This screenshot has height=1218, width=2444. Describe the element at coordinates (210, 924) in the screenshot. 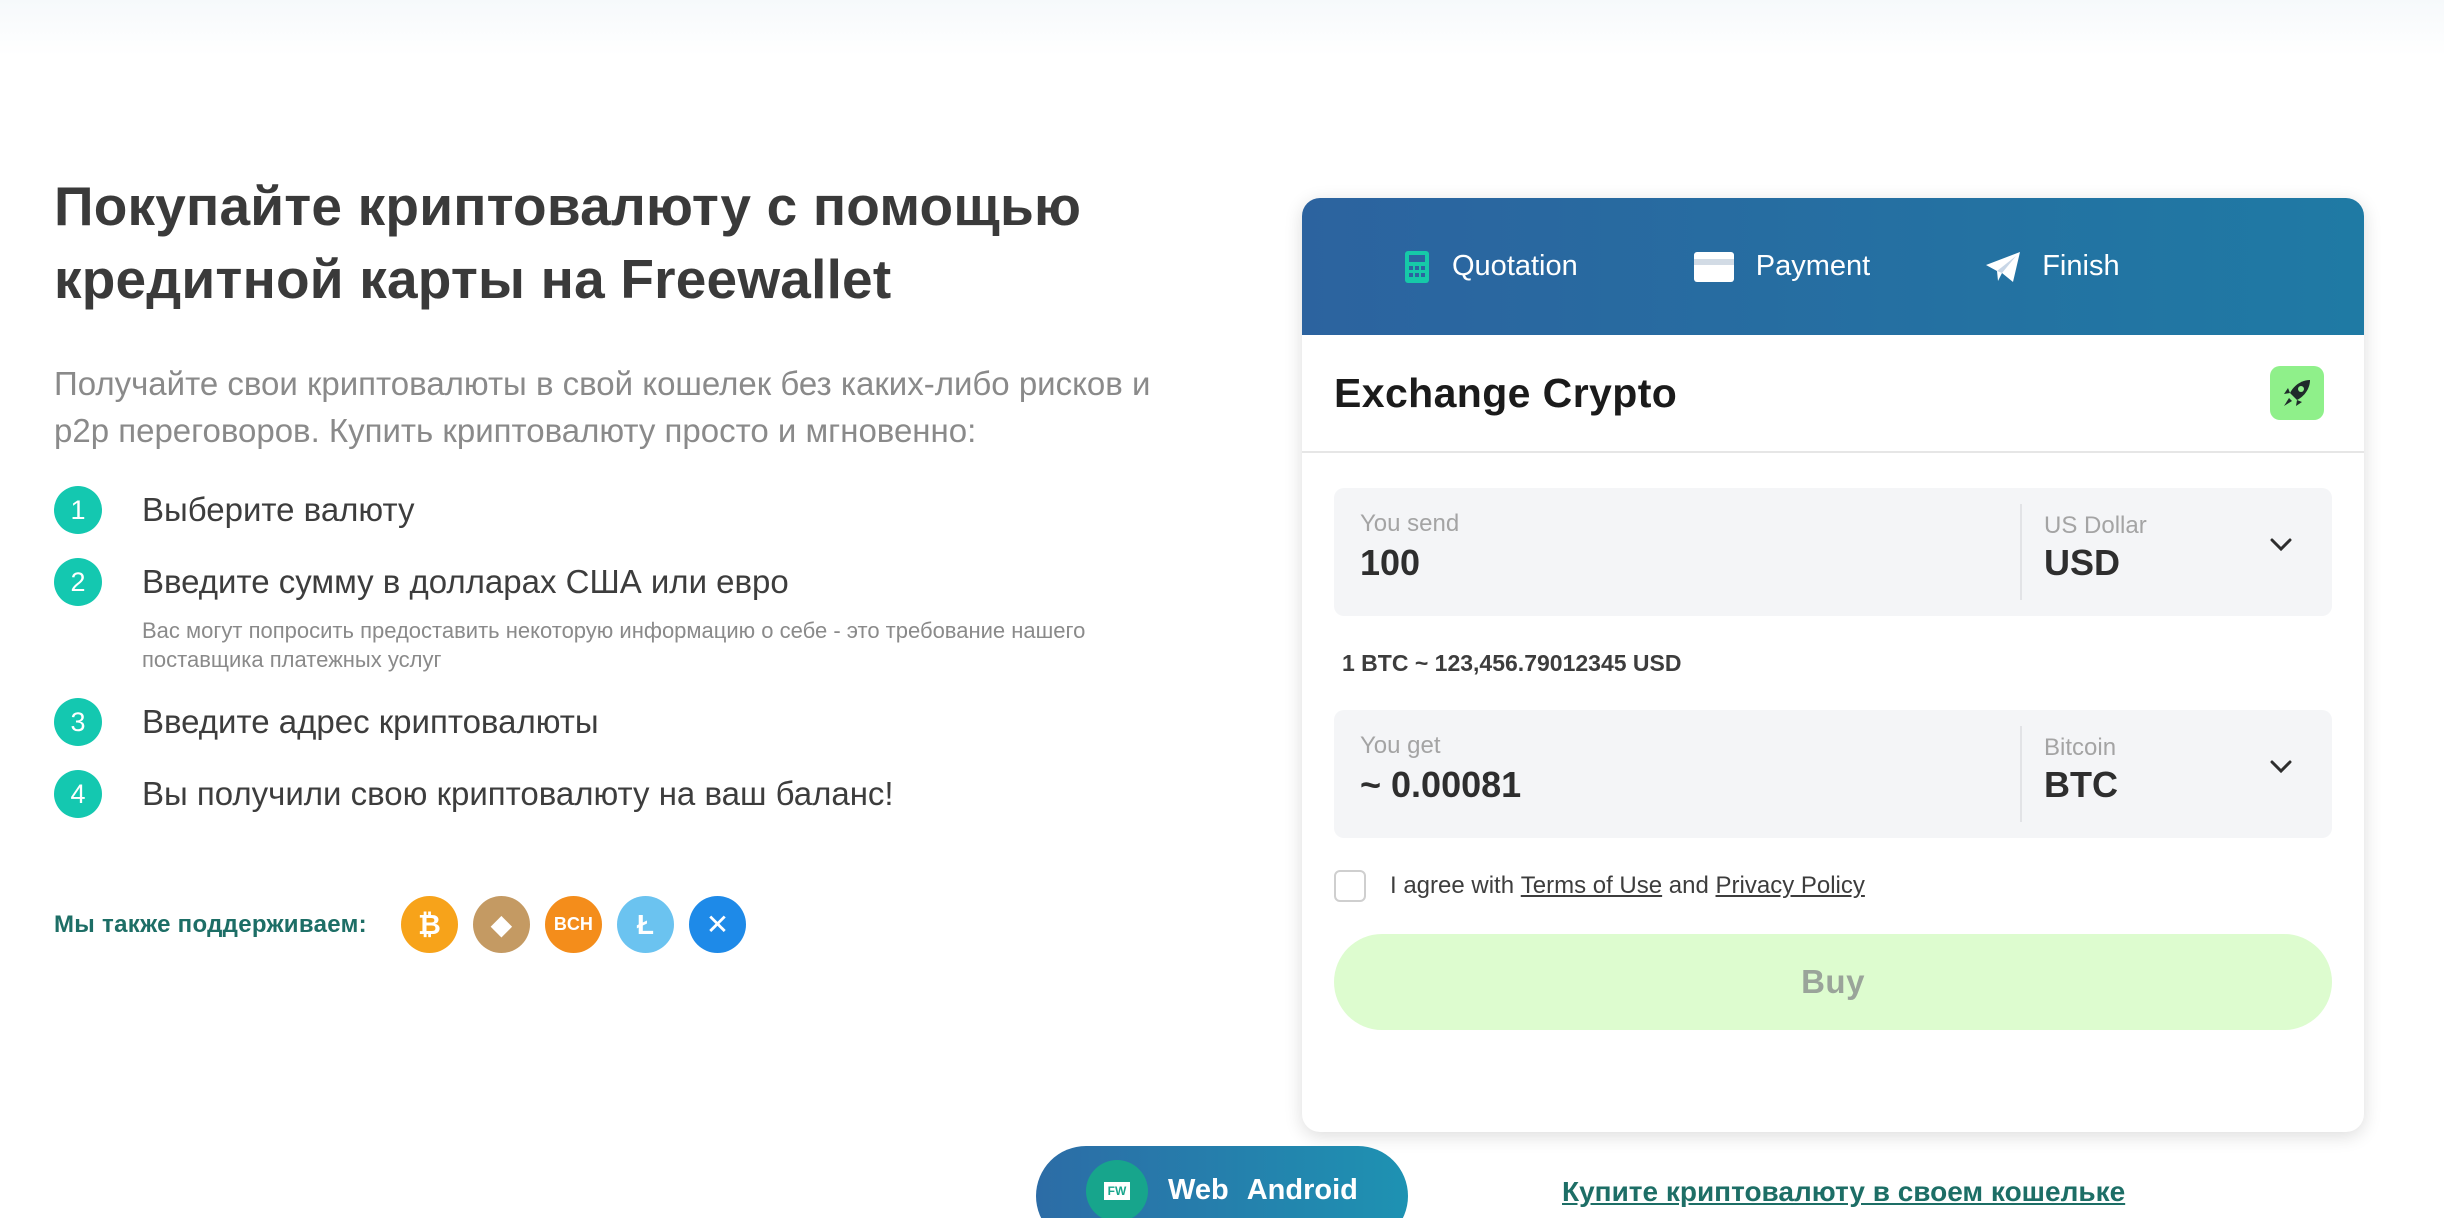

I see `supports-label: Мы также поддерживаем:` at that location.